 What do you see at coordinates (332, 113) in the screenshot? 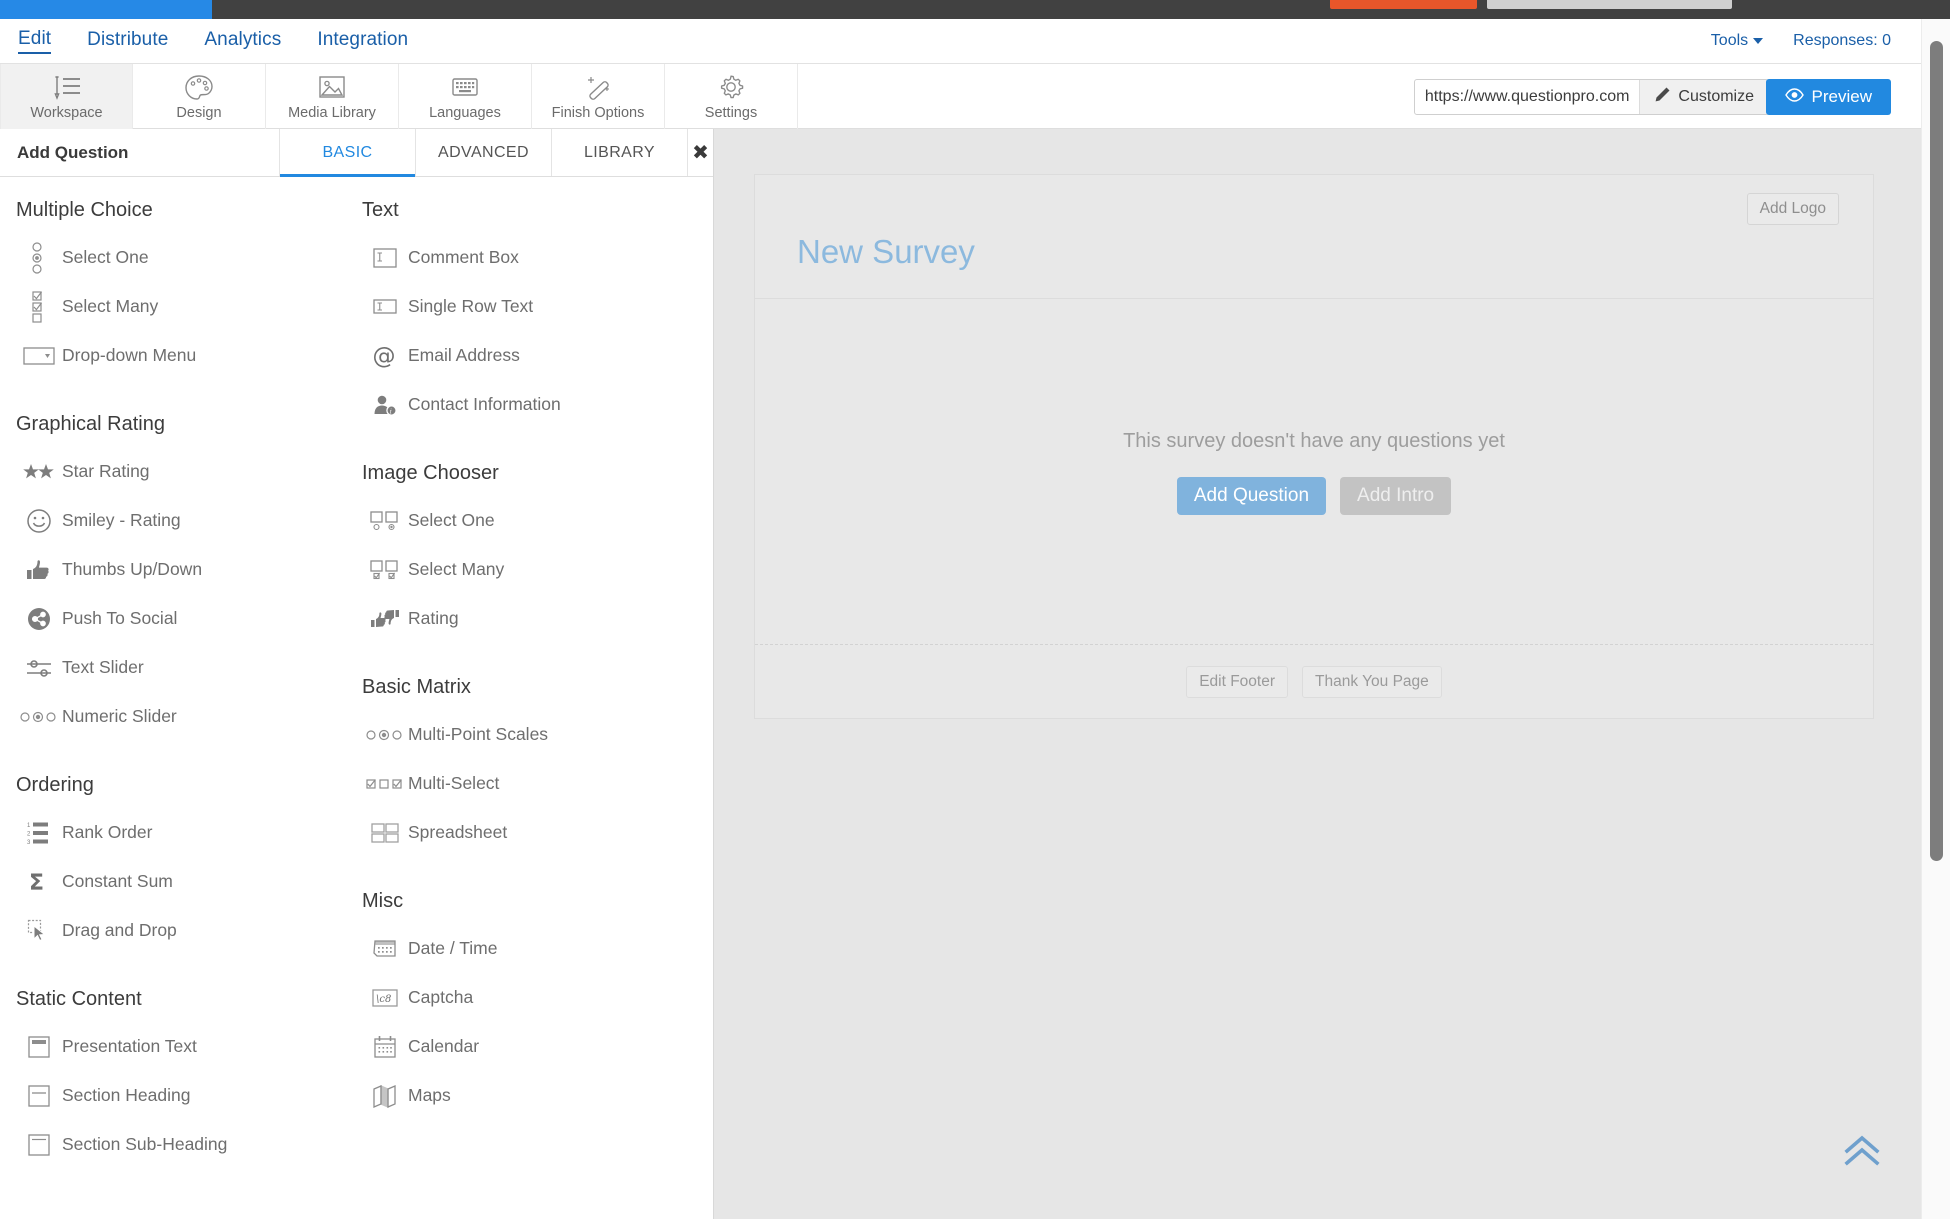
I see `toolbar-item-label: Media Library` at bounding box center [332, 113].